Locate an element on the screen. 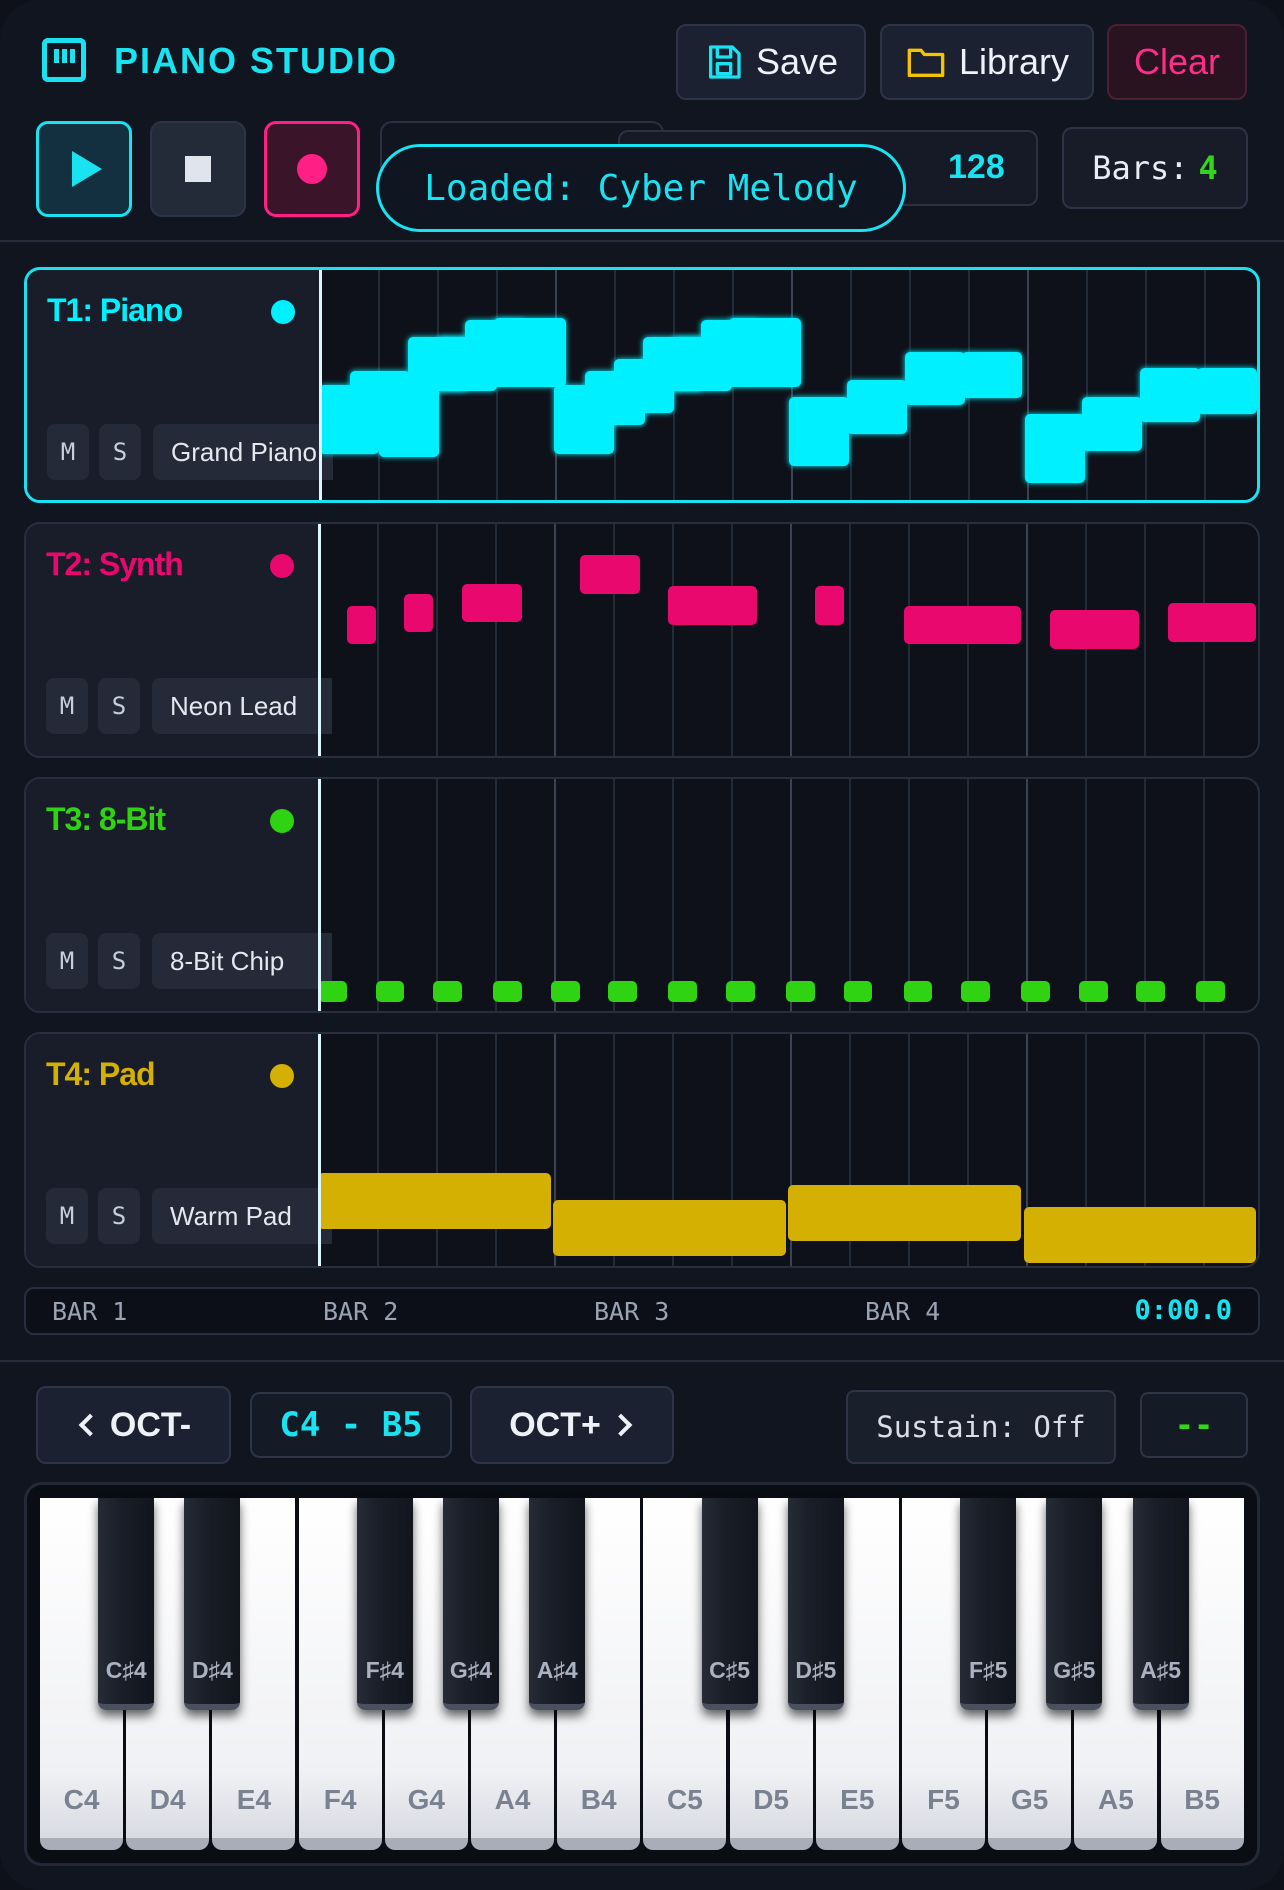 The width and height of the screenshot is (1284, 1890). black-key: D♯5 is located at coordinates (815, 1604).